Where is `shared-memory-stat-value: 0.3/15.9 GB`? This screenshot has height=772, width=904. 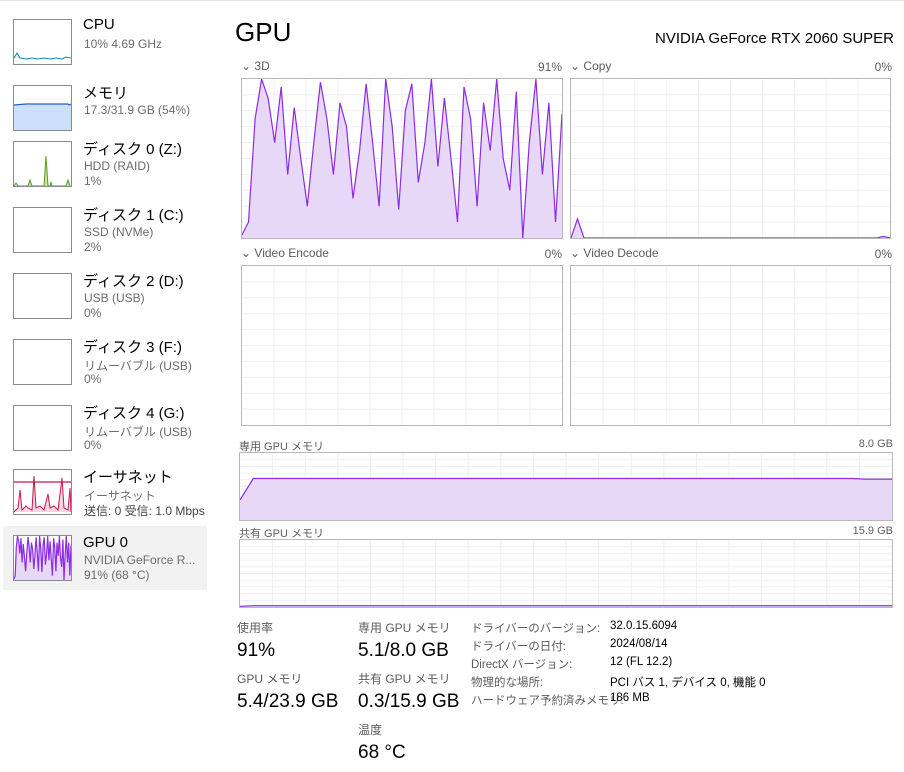
shared-memory-stat-value: 0.3/15.9 GB is located at coordinates (409, 701).